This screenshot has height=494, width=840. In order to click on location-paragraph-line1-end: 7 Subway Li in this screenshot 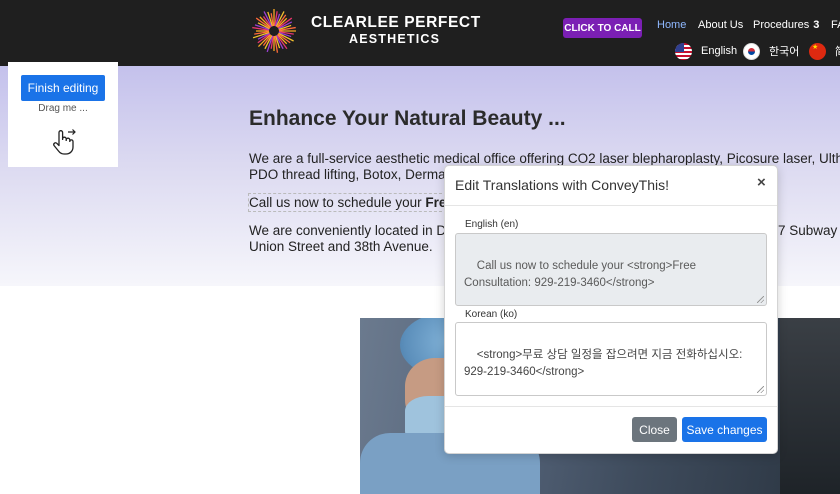, I will do `click(809, 230)`.